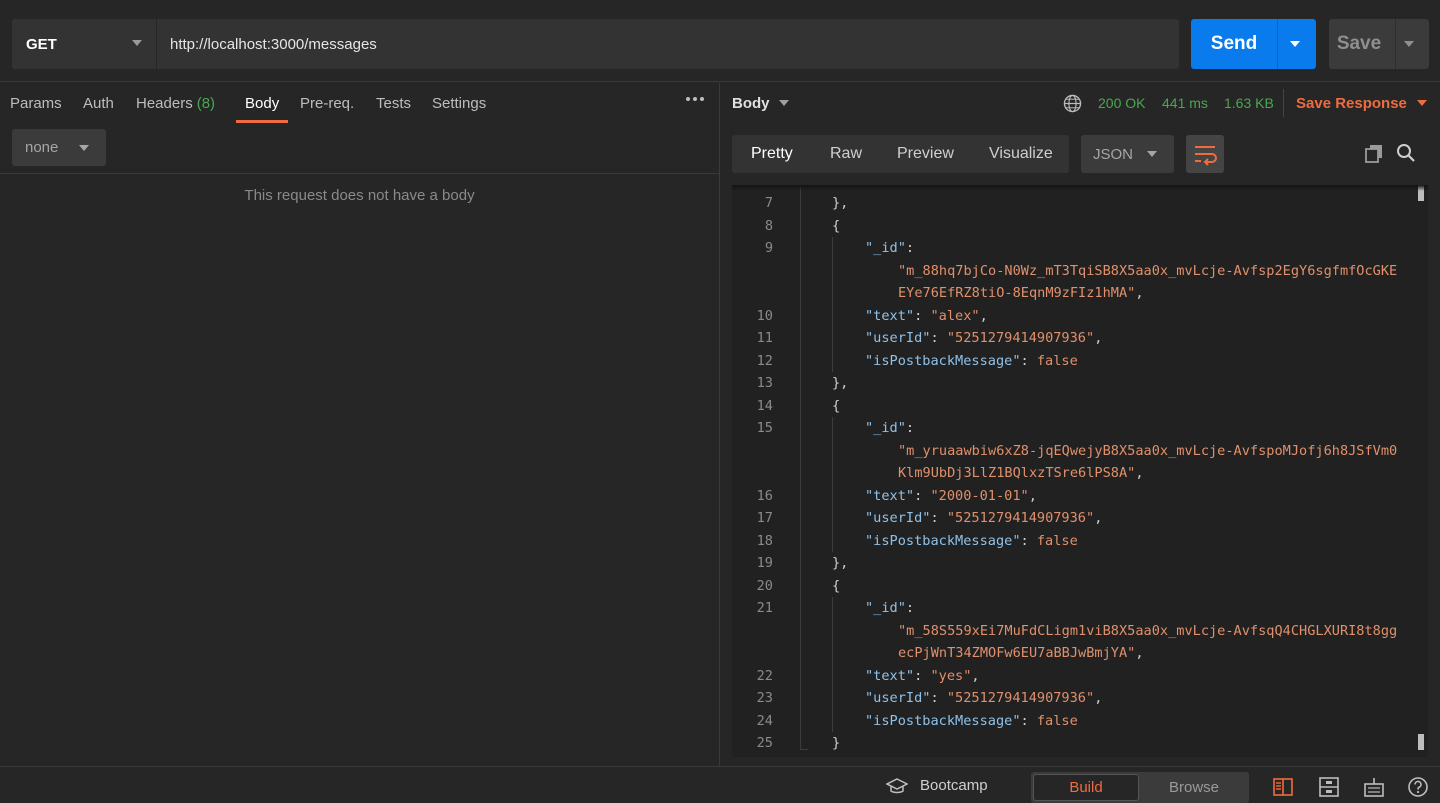  I want to click on code-line: 18 "isPostbackMessage": false, so click(1072, 541).